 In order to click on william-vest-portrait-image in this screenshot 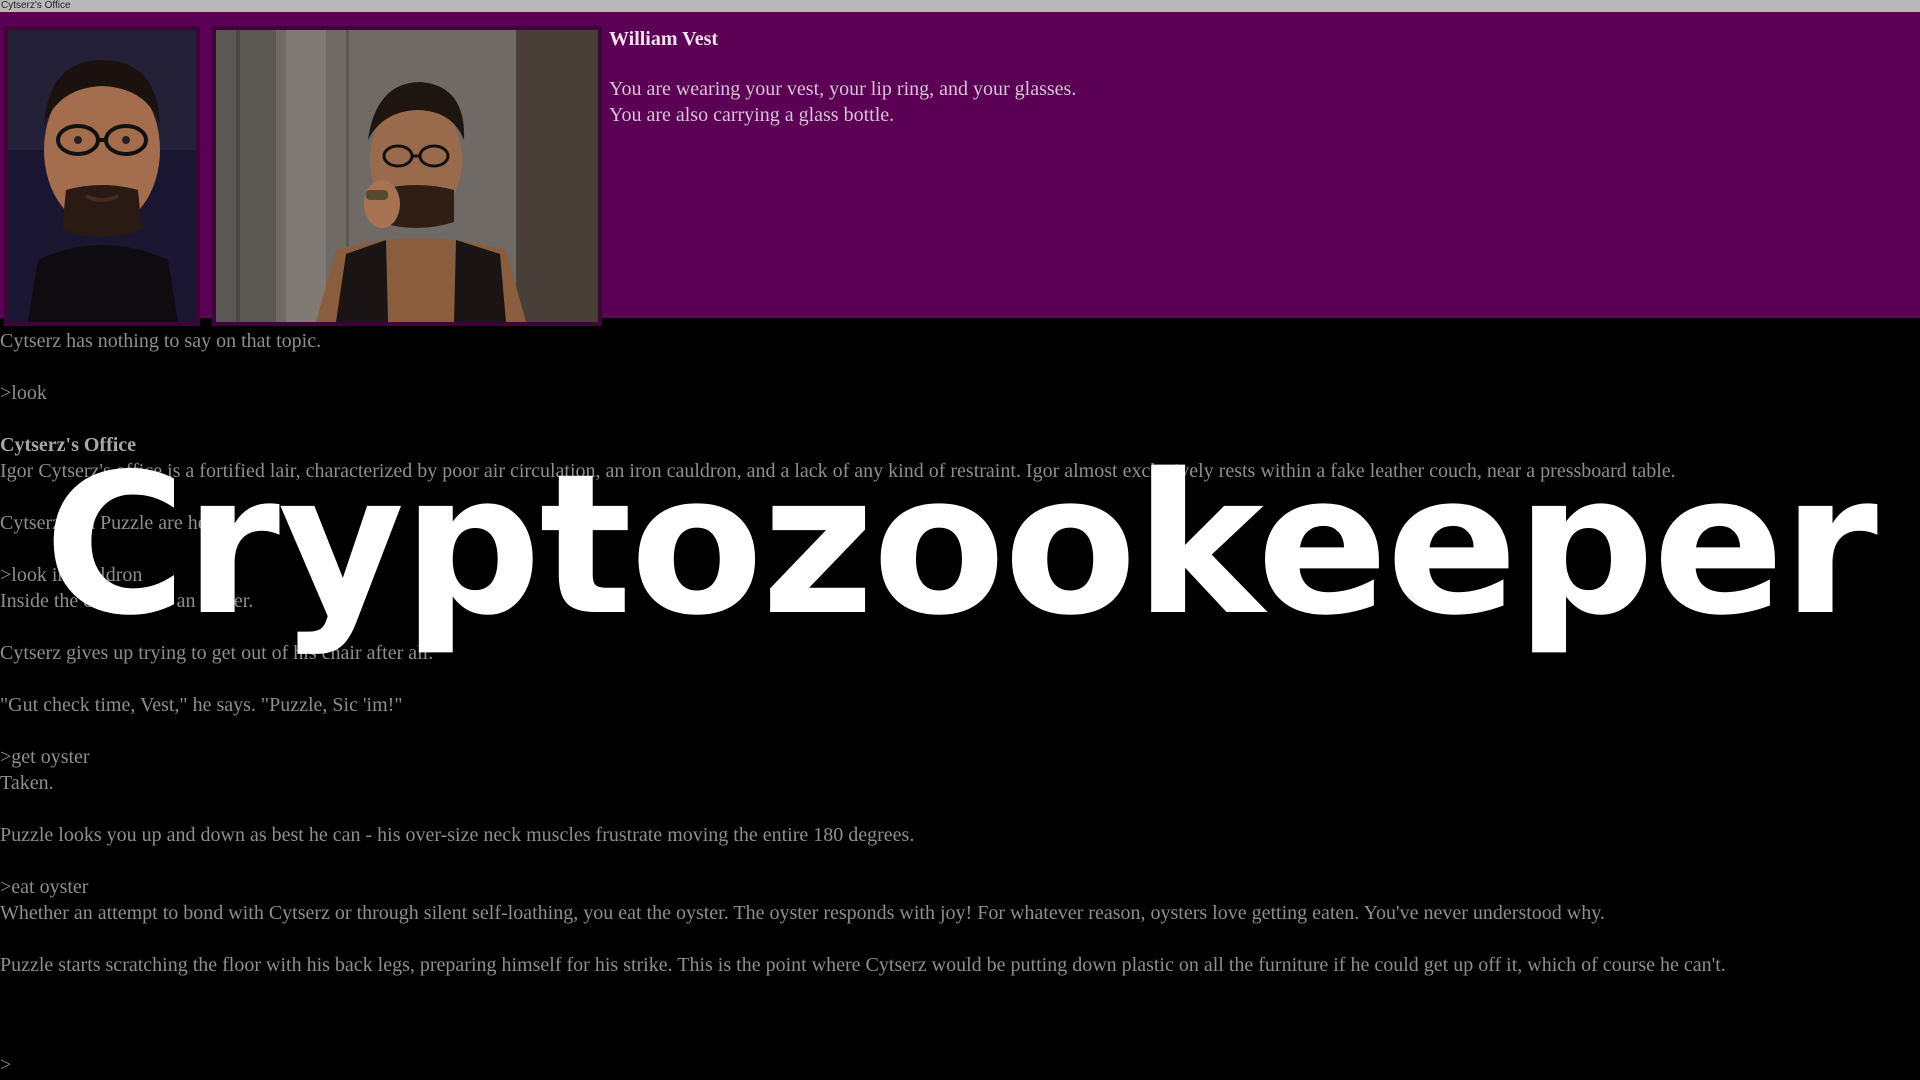, I will do `click(407, 176)`.